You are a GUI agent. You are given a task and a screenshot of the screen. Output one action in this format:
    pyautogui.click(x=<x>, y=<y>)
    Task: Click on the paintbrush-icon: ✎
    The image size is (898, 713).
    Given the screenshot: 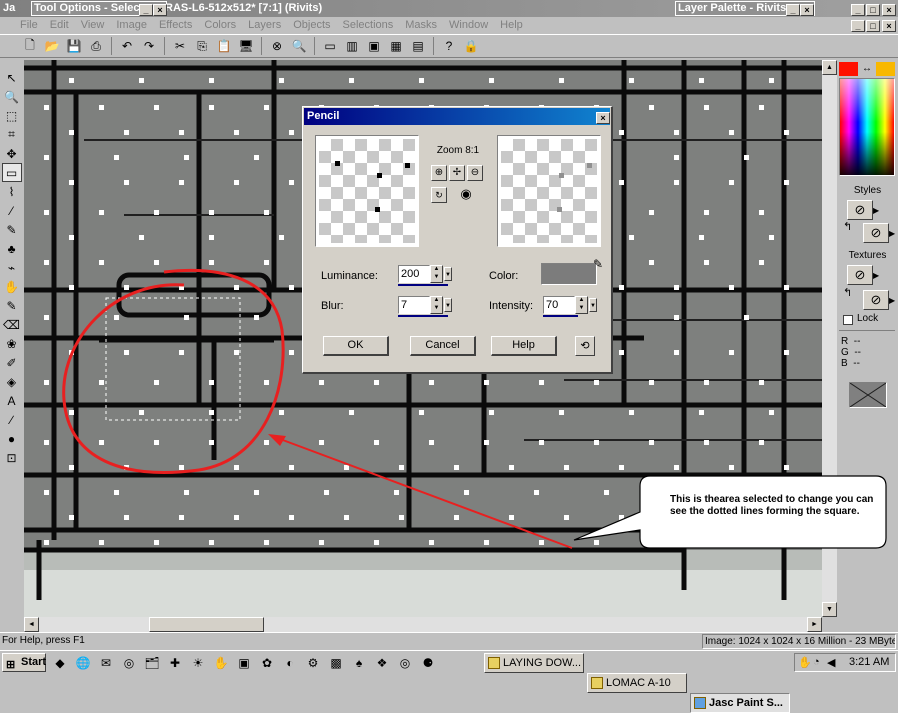 What is the action you would take?
    pyautogui.click(x=12, y=229)
    